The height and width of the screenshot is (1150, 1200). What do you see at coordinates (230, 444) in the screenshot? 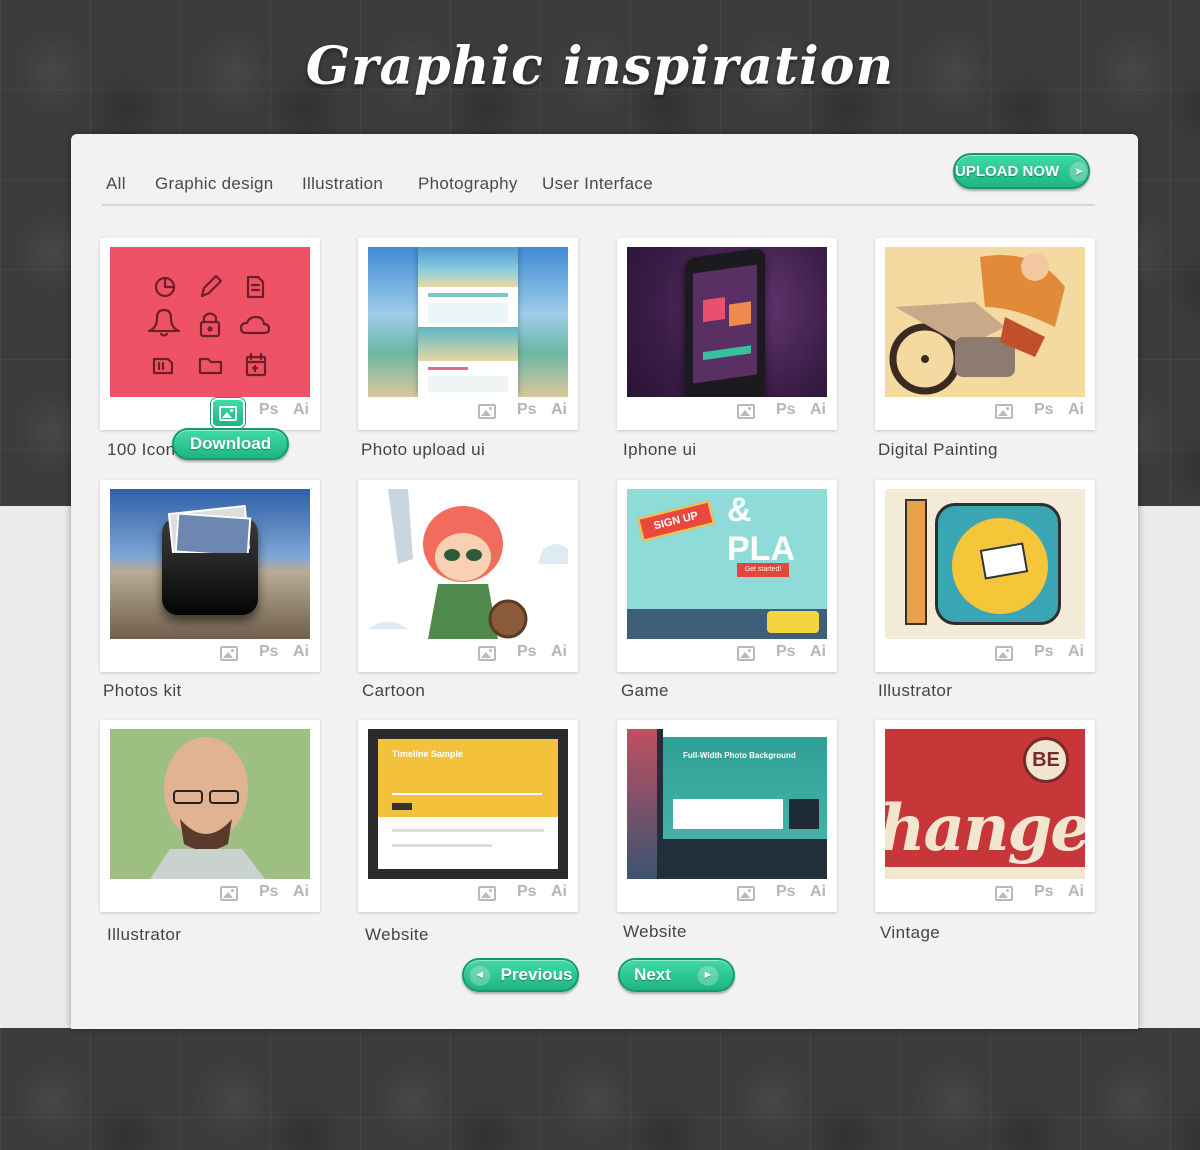
I see `download-button: Download` at bounding box center [230, 444].